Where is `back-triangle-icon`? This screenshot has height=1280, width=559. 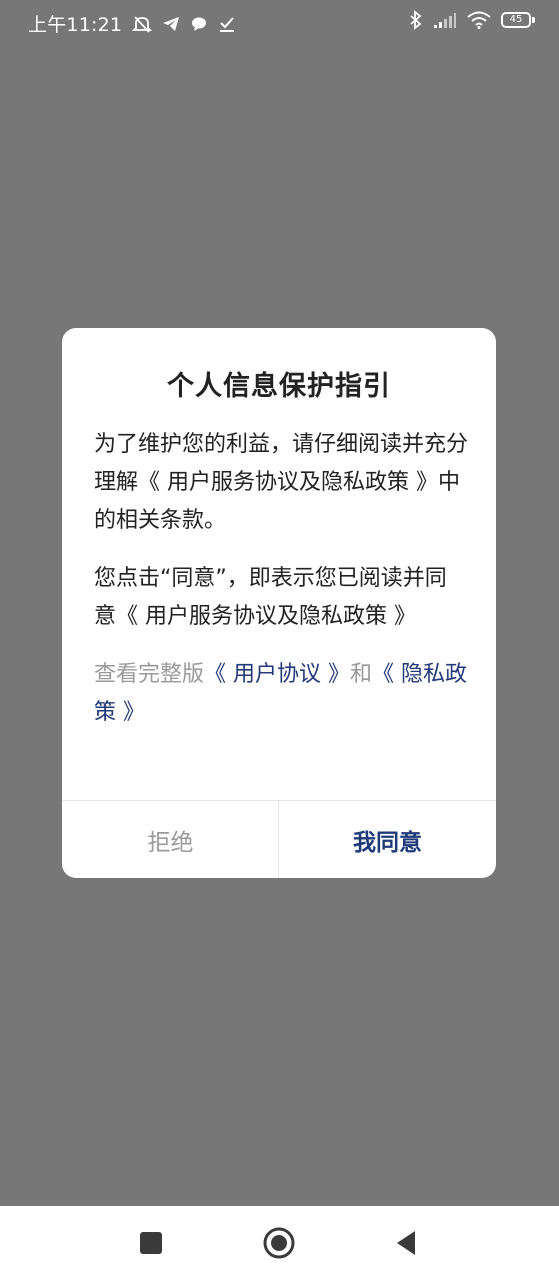
back-triangle-icon is located at coordinates (406, 1243).